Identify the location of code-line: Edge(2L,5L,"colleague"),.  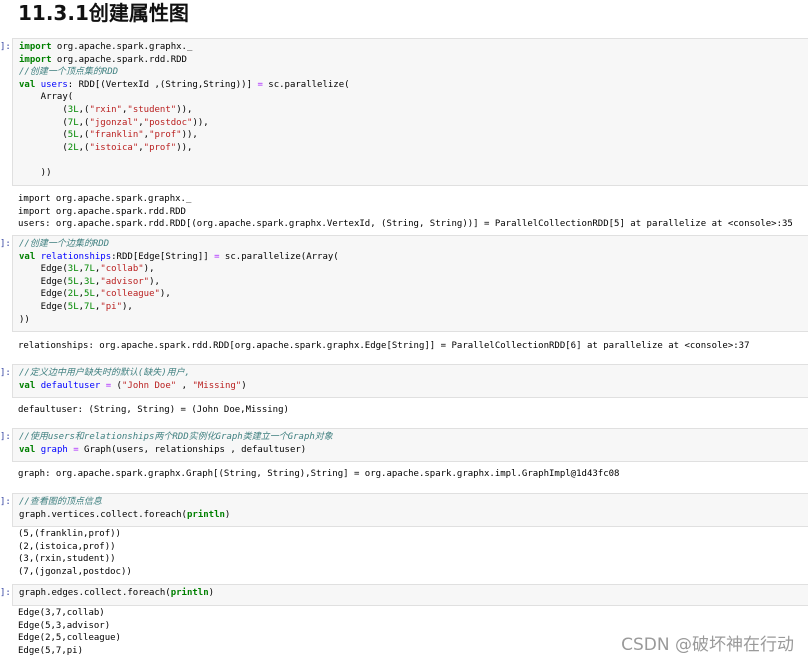
(413, 294).